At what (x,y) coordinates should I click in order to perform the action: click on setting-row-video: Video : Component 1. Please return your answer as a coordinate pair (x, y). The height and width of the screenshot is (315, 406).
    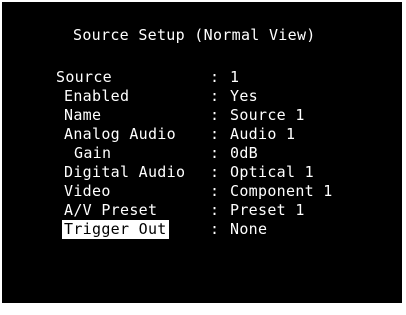
    Looking at the image, I should click on (194, 191).